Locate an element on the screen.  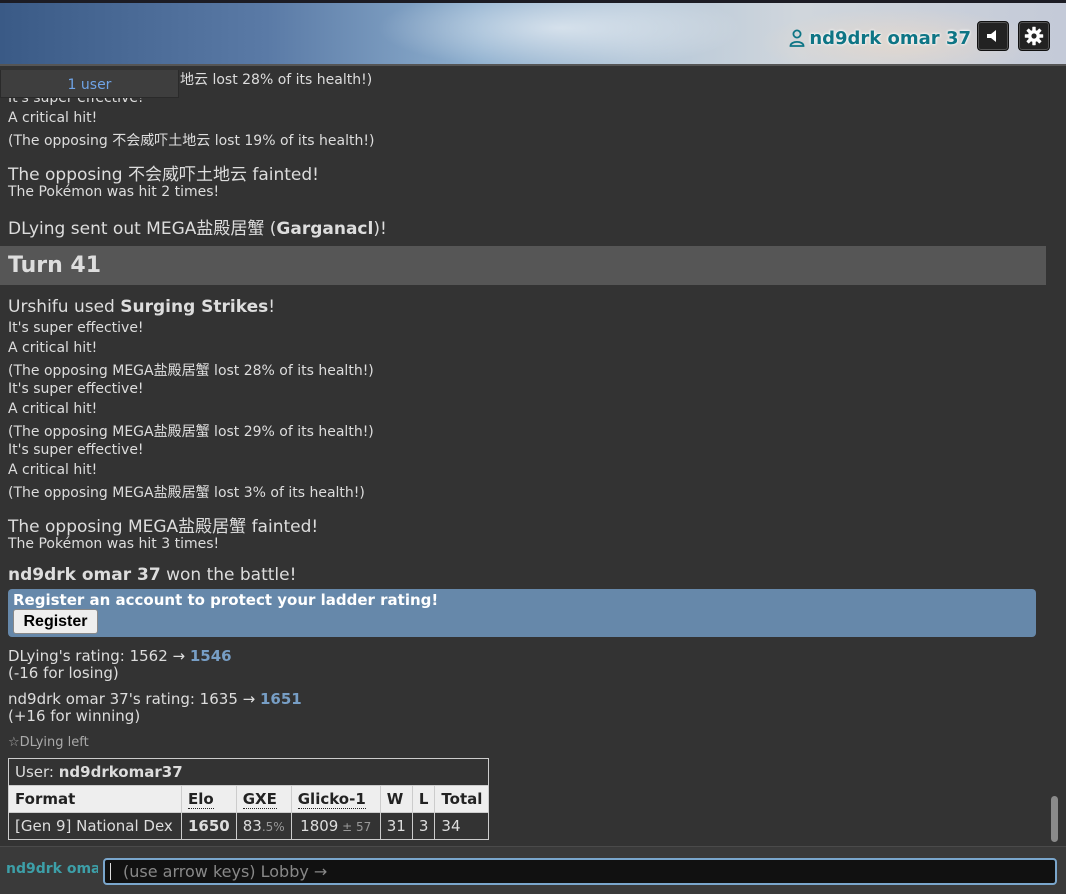
col-l: L is located at coordinates (423, 799).